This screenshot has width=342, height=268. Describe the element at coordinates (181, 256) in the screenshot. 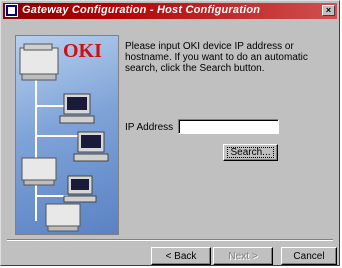

I see `back-button: < Back` at that location.